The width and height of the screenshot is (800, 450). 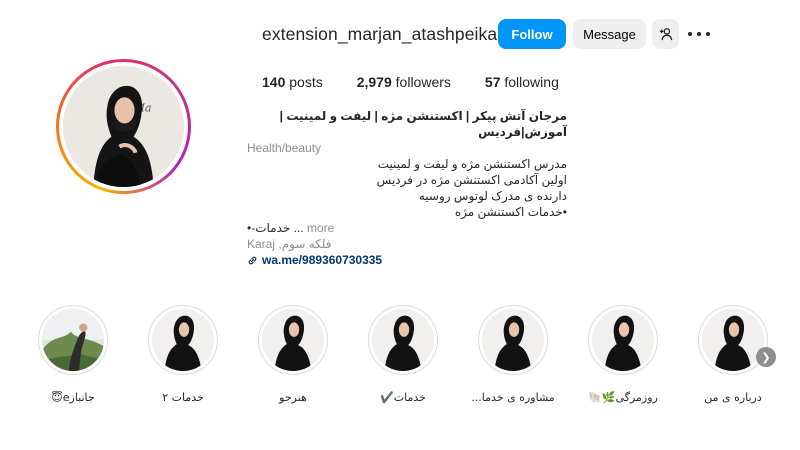 I want to click on highlight-label: هنرجو, so click(x=293, y=397).